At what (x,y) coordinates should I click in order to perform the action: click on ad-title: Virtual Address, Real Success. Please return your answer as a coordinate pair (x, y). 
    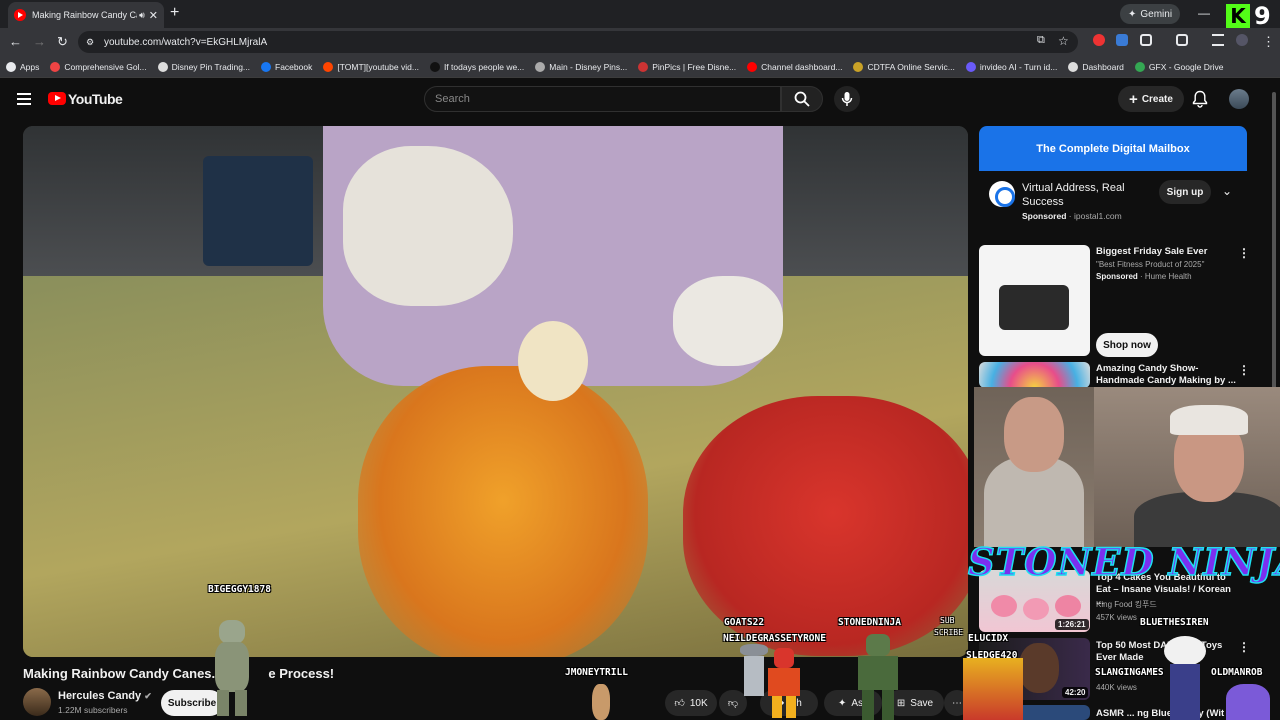
    Looking at the image, I should click on (1092, 195).